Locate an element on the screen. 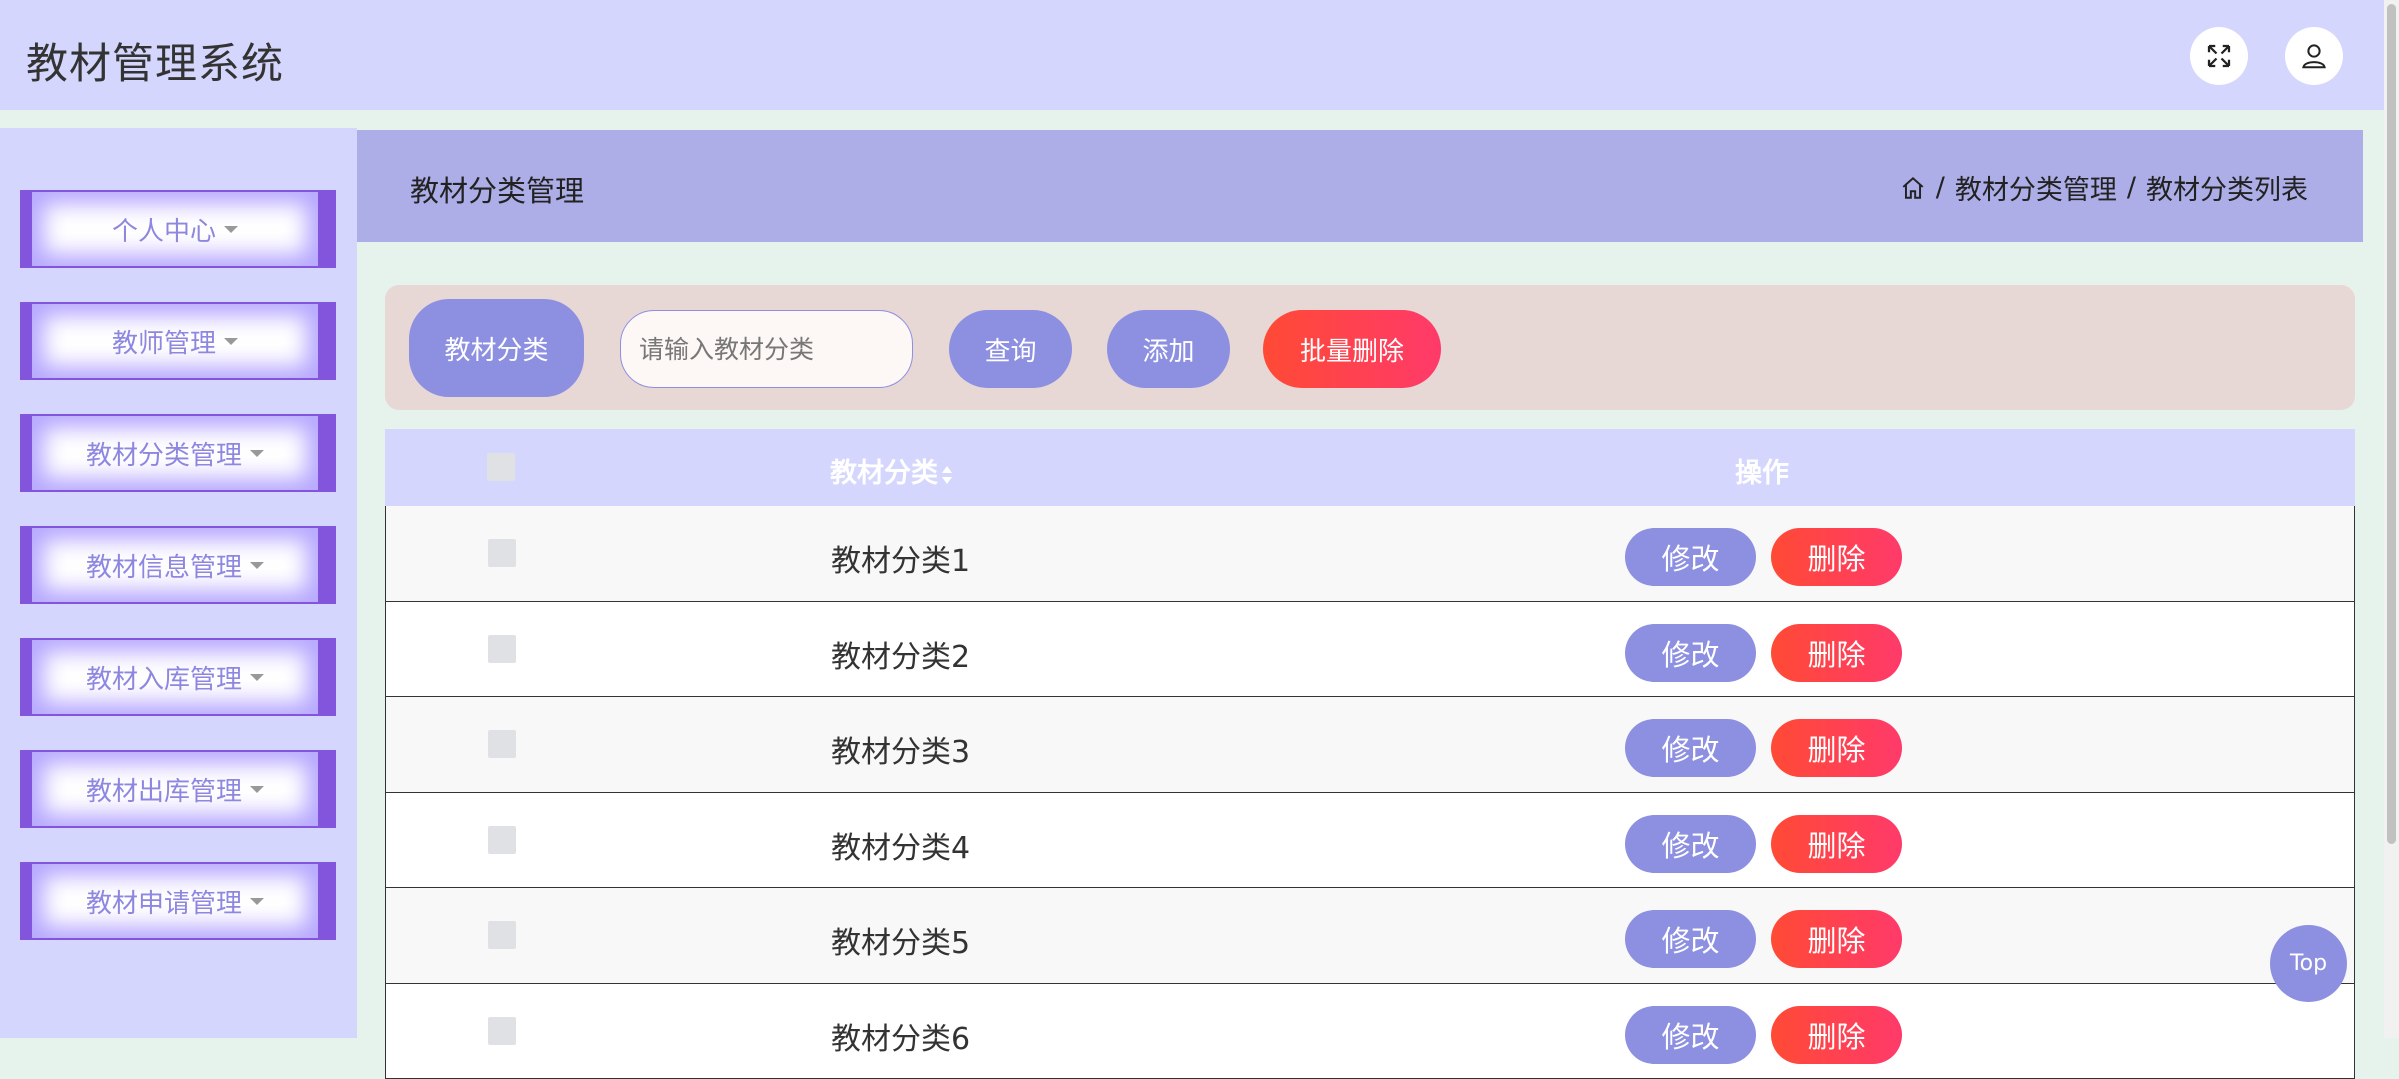 The width and height of the screenshot is (2399, 1079). sidebar-item-teacher-management: 教师管理 is located at coordinates (178, 341).